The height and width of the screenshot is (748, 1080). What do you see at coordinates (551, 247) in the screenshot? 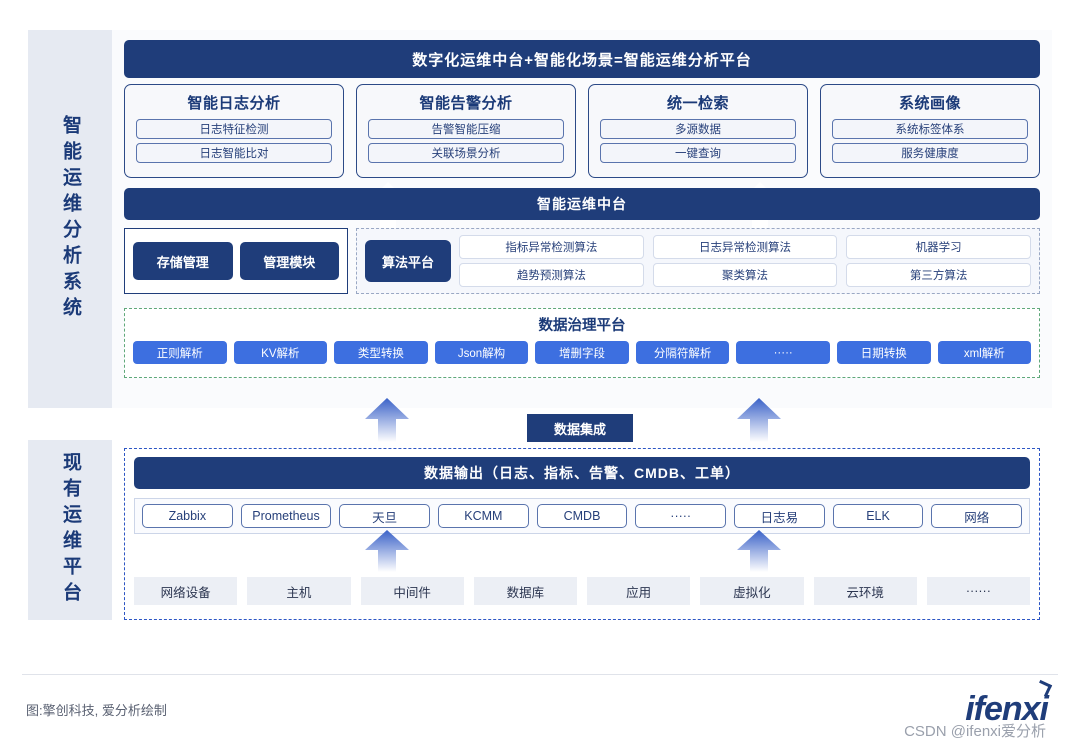
I see `algorithm-cell: 指标异常检测算法` at bounding box center [551, 247].